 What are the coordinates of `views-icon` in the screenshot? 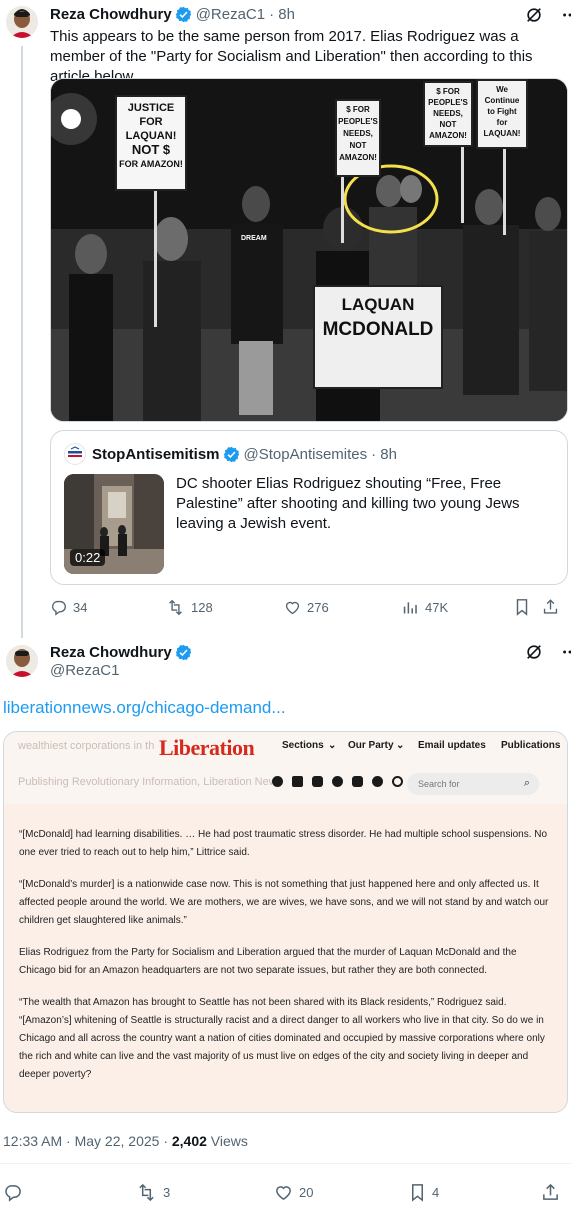 It's located at (410, 607).